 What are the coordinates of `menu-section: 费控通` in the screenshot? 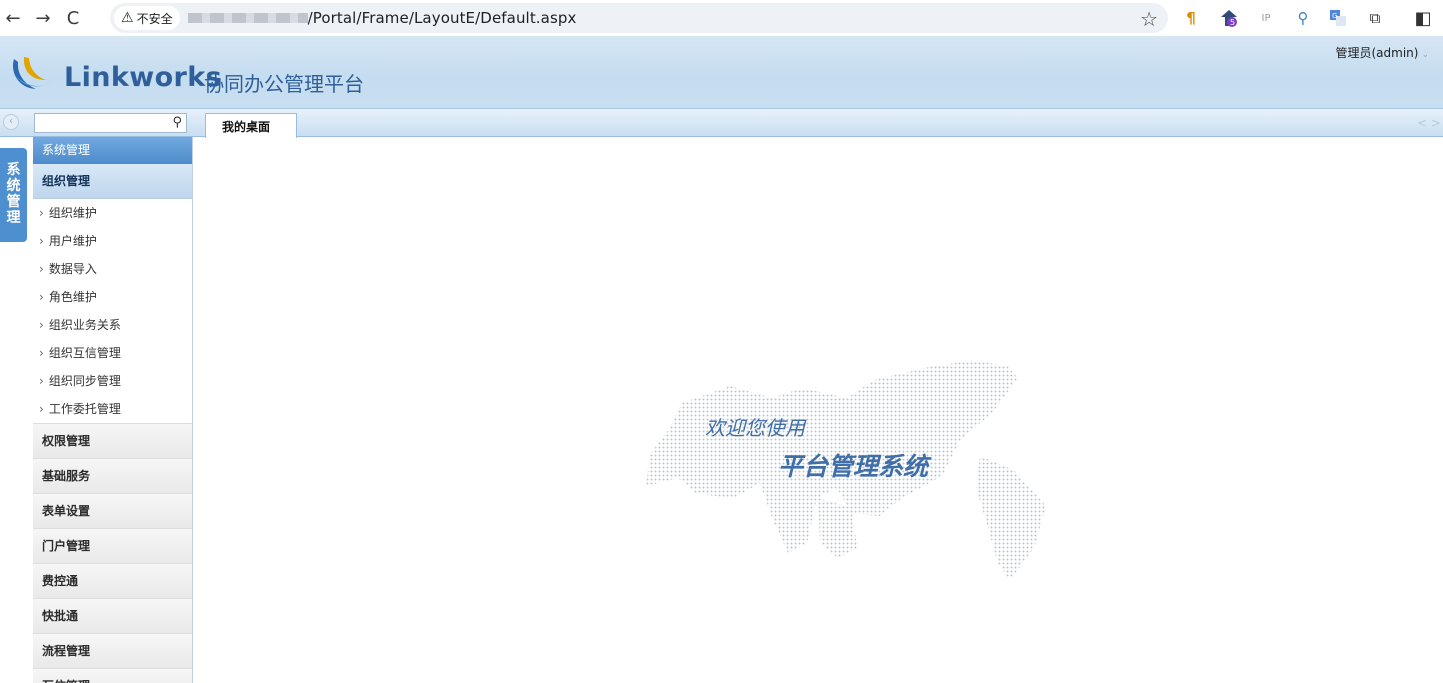 It's located at (112, 580).